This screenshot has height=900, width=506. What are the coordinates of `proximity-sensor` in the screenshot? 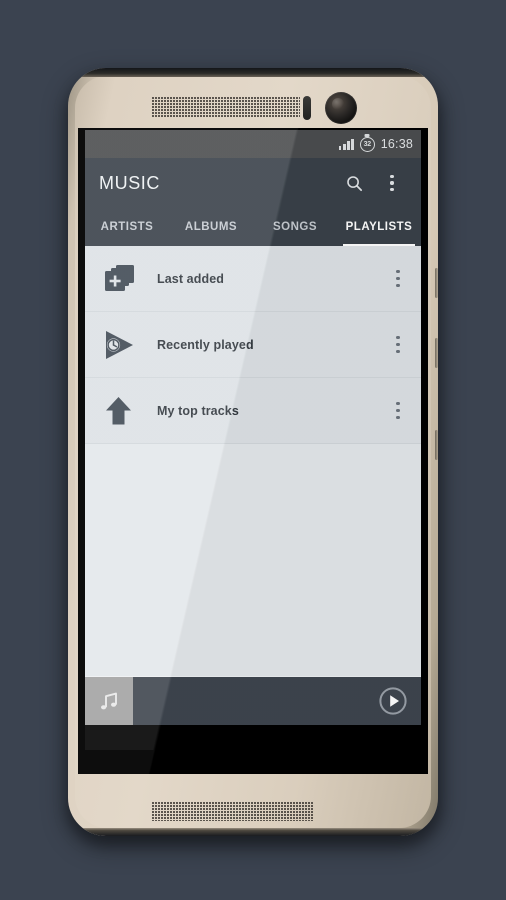 It's located at (307, 108).